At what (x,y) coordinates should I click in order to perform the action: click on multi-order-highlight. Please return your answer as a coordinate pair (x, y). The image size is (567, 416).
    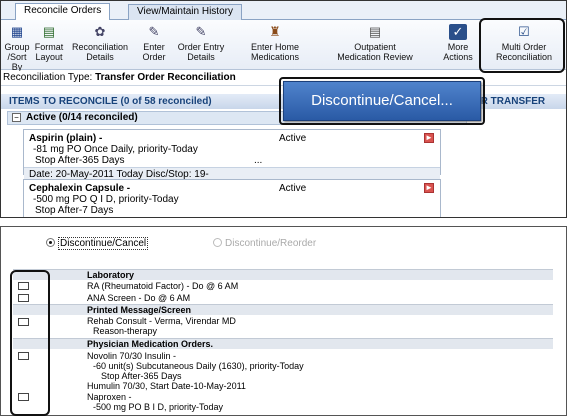
    Looking at the image, I should click on (522, 45).